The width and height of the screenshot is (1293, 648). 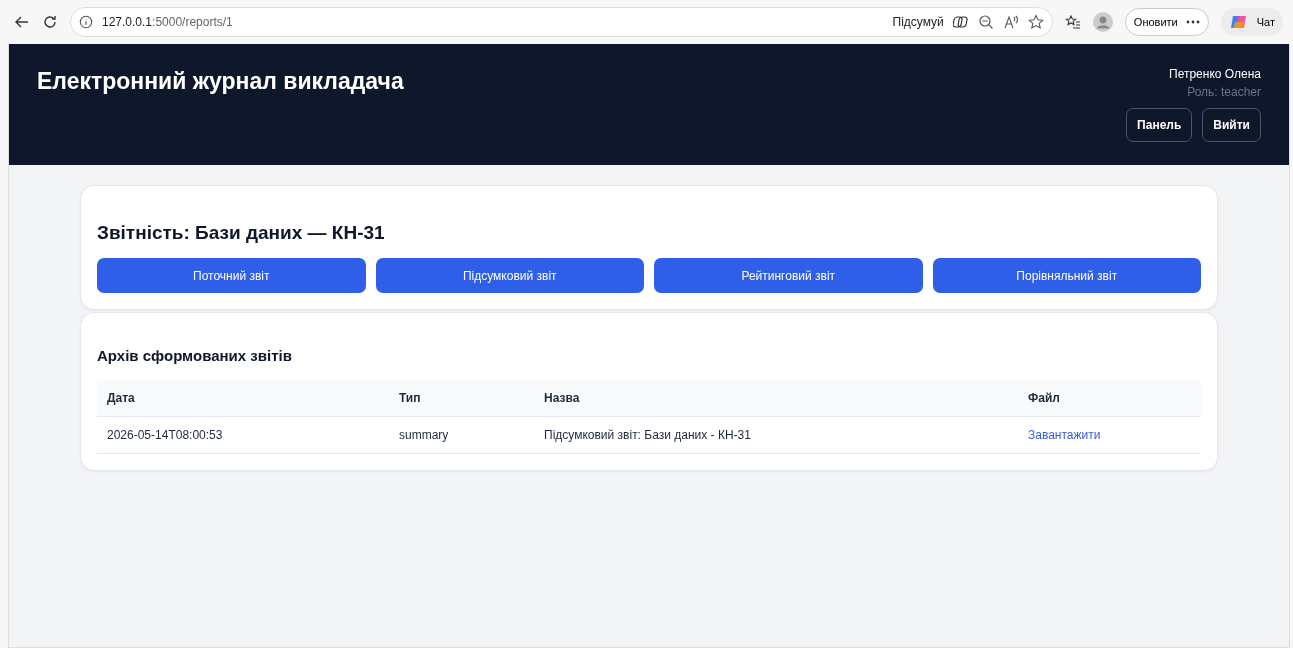 I want to click on user-role: Роль: teacher, so click(x=1224, y=92).